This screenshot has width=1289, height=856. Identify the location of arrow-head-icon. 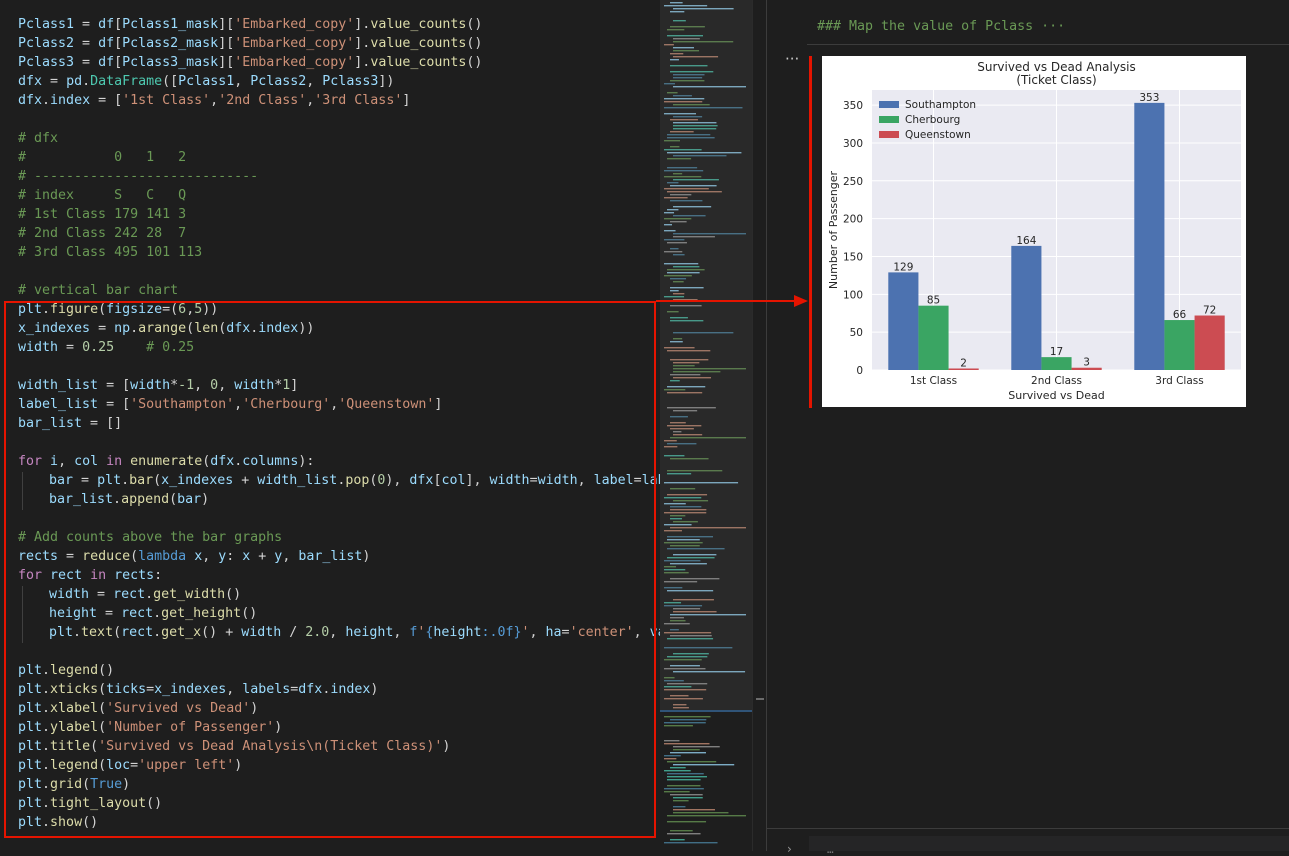
(801, 301).